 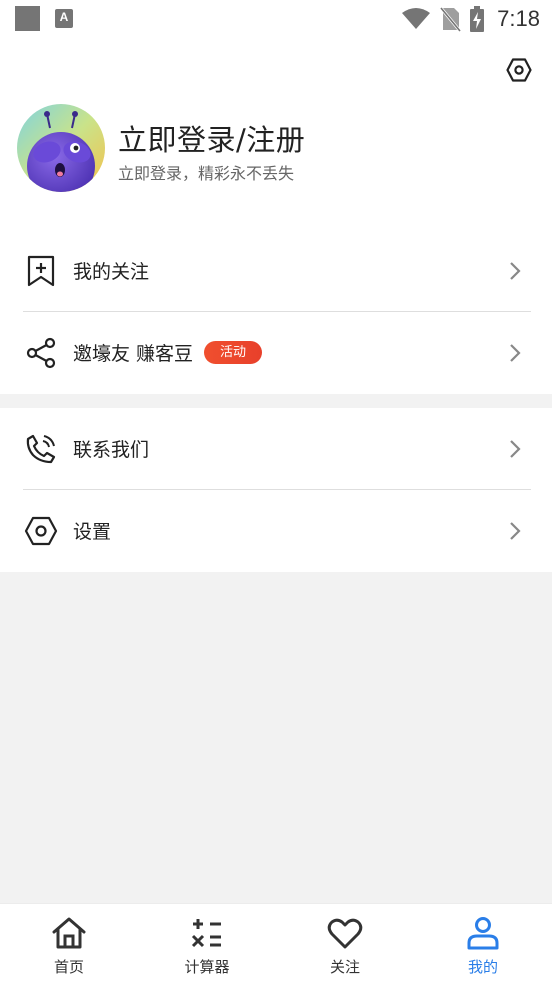 I want to click on tab-follow: 关注, so click(x=345, y=942).